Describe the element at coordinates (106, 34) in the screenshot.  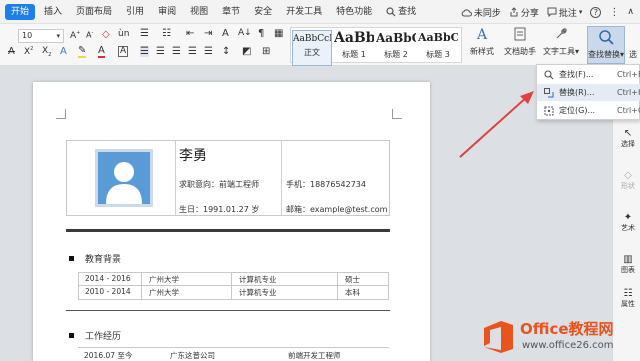
I see `clear-format-icon: ◇` at that location.